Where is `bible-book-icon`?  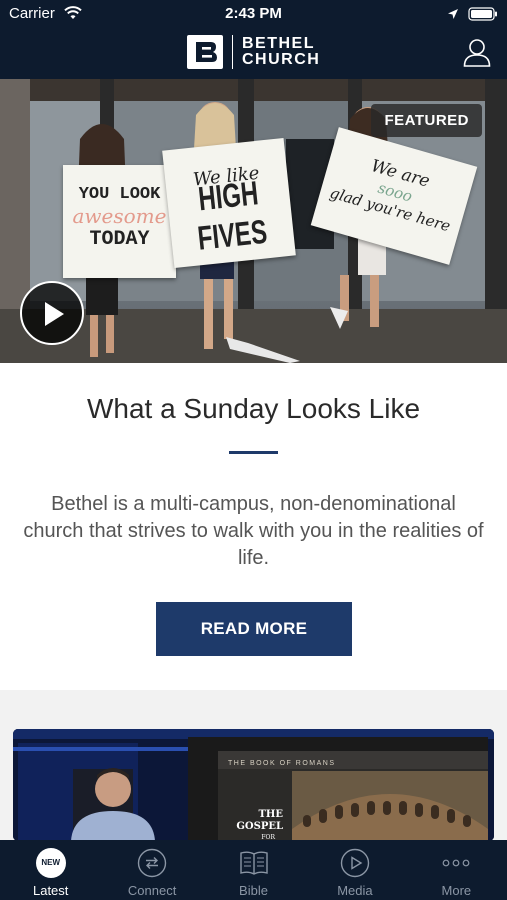 bible-book-icon is located at coordinates (253, 863).